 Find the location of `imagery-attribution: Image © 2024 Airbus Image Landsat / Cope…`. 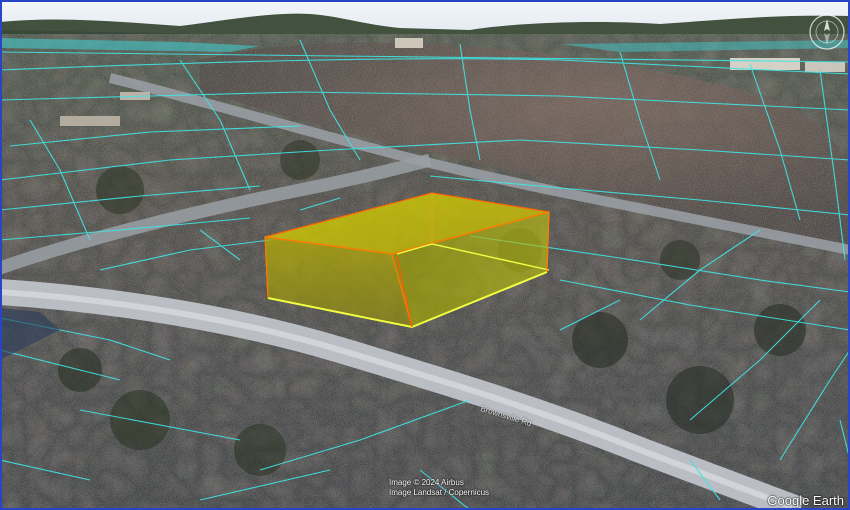

imagery-attribution: Image © 2024 Airbus Image Landsat / Cope… is located at coordinates (439, 488).